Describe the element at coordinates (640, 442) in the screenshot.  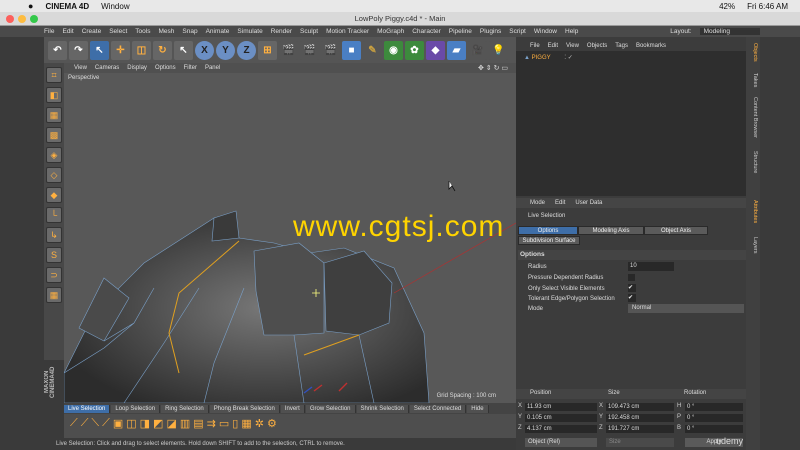
I see `size-mode-dropdown: Size` at that location.